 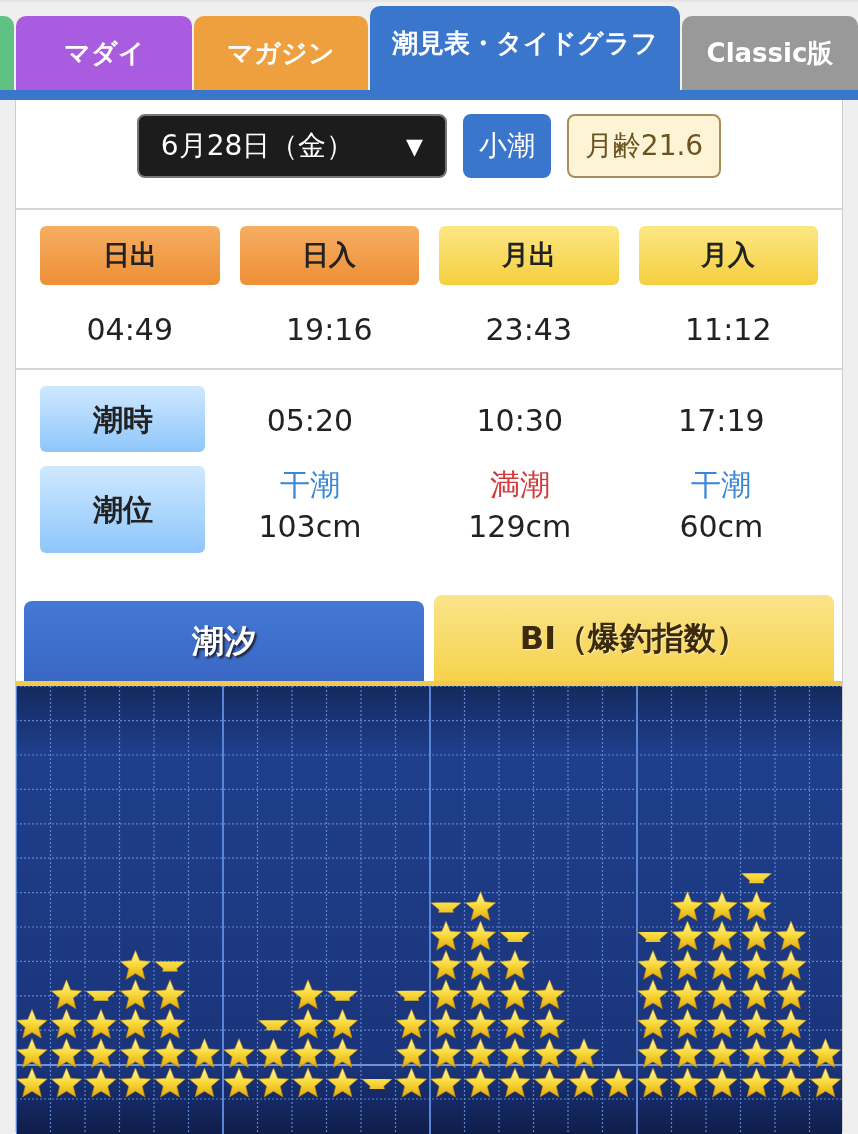 I want to click on moon-age-label: 月齢21.6, so click(x=644, y=146).